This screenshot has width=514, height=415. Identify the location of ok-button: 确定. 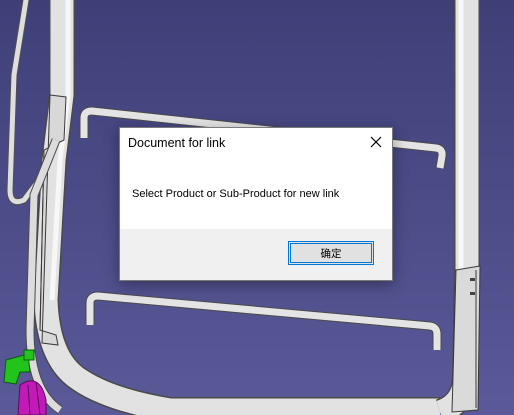
(331, 253).